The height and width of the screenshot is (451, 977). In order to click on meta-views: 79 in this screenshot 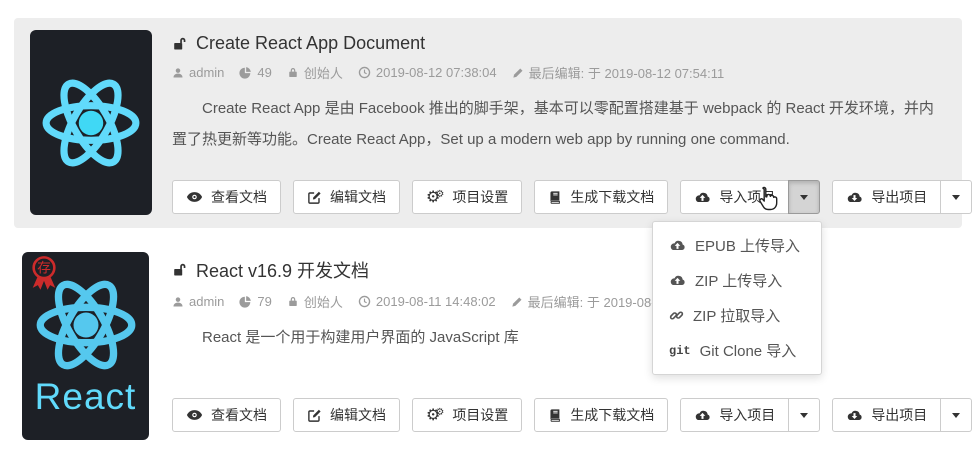, I will do `click(255, 301)`.